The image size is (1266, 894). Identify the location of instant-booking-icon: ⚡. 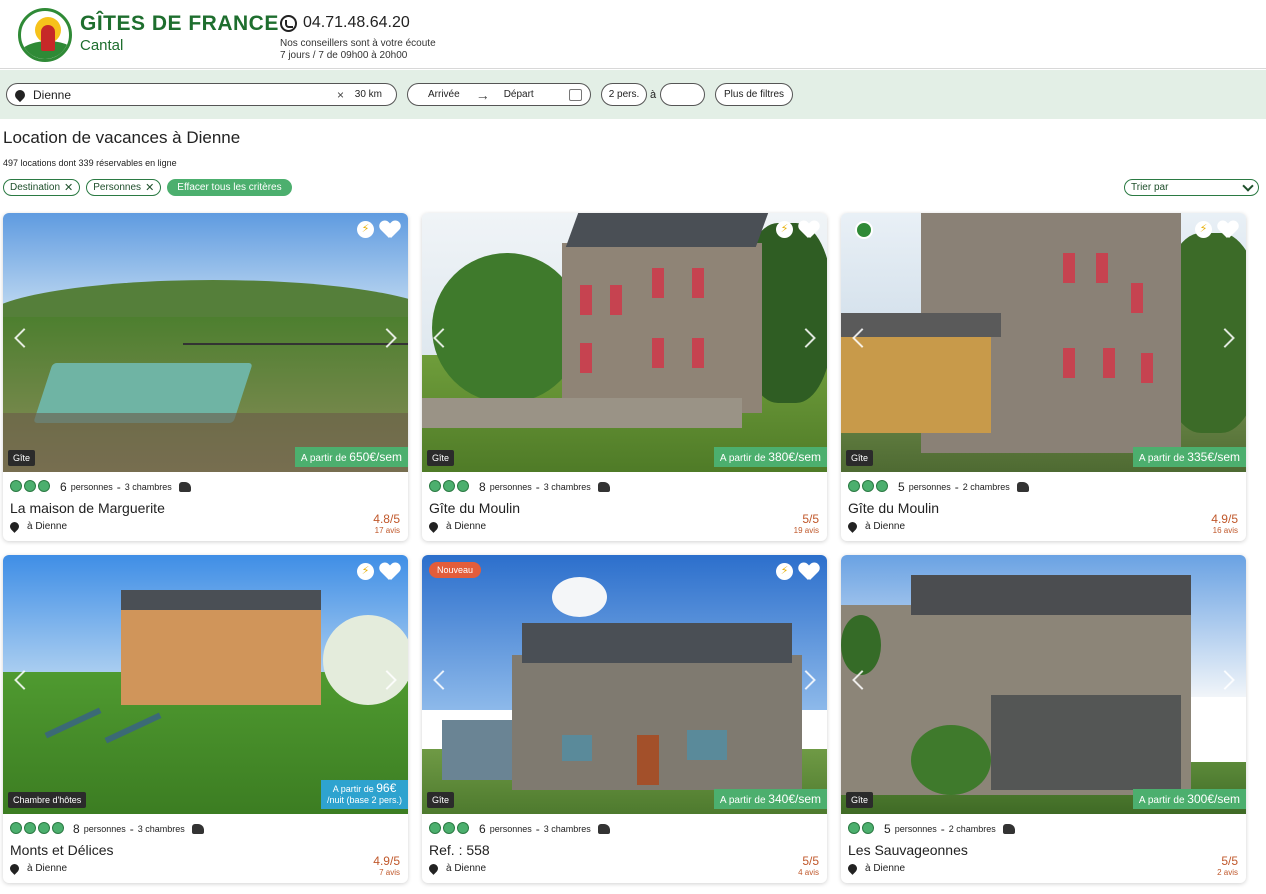
(784, 571).